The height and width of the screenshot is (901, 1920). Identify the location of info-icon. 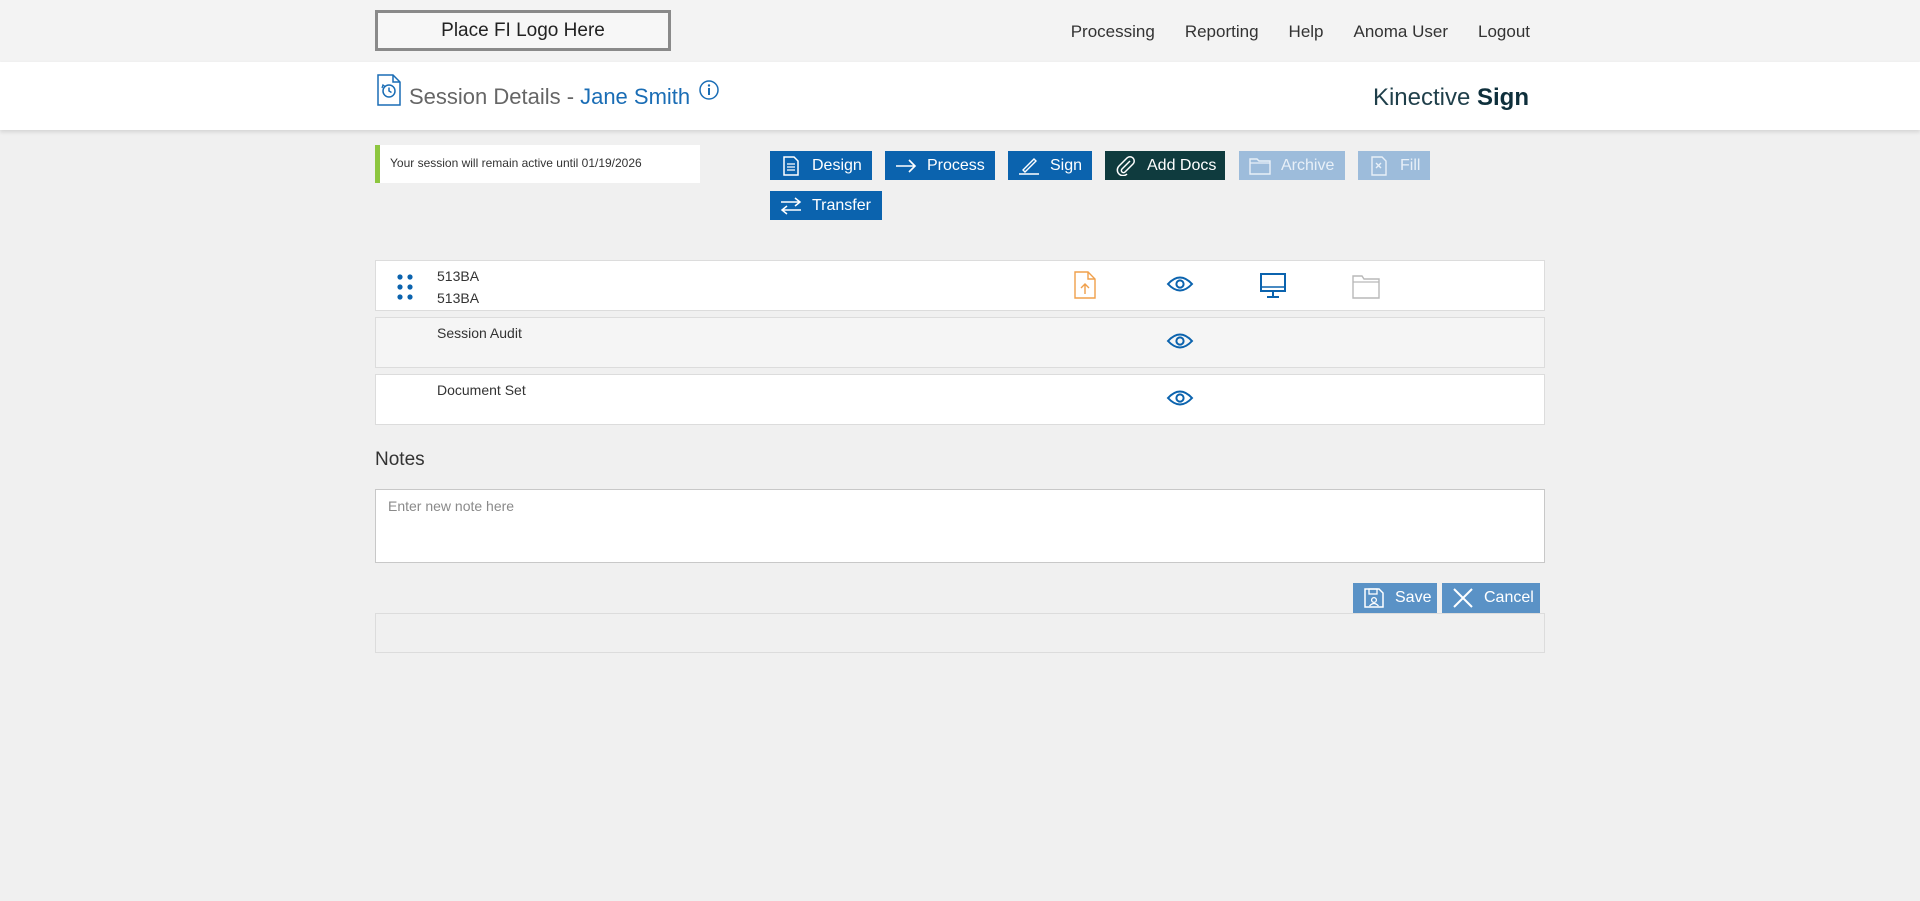
(709, 92).